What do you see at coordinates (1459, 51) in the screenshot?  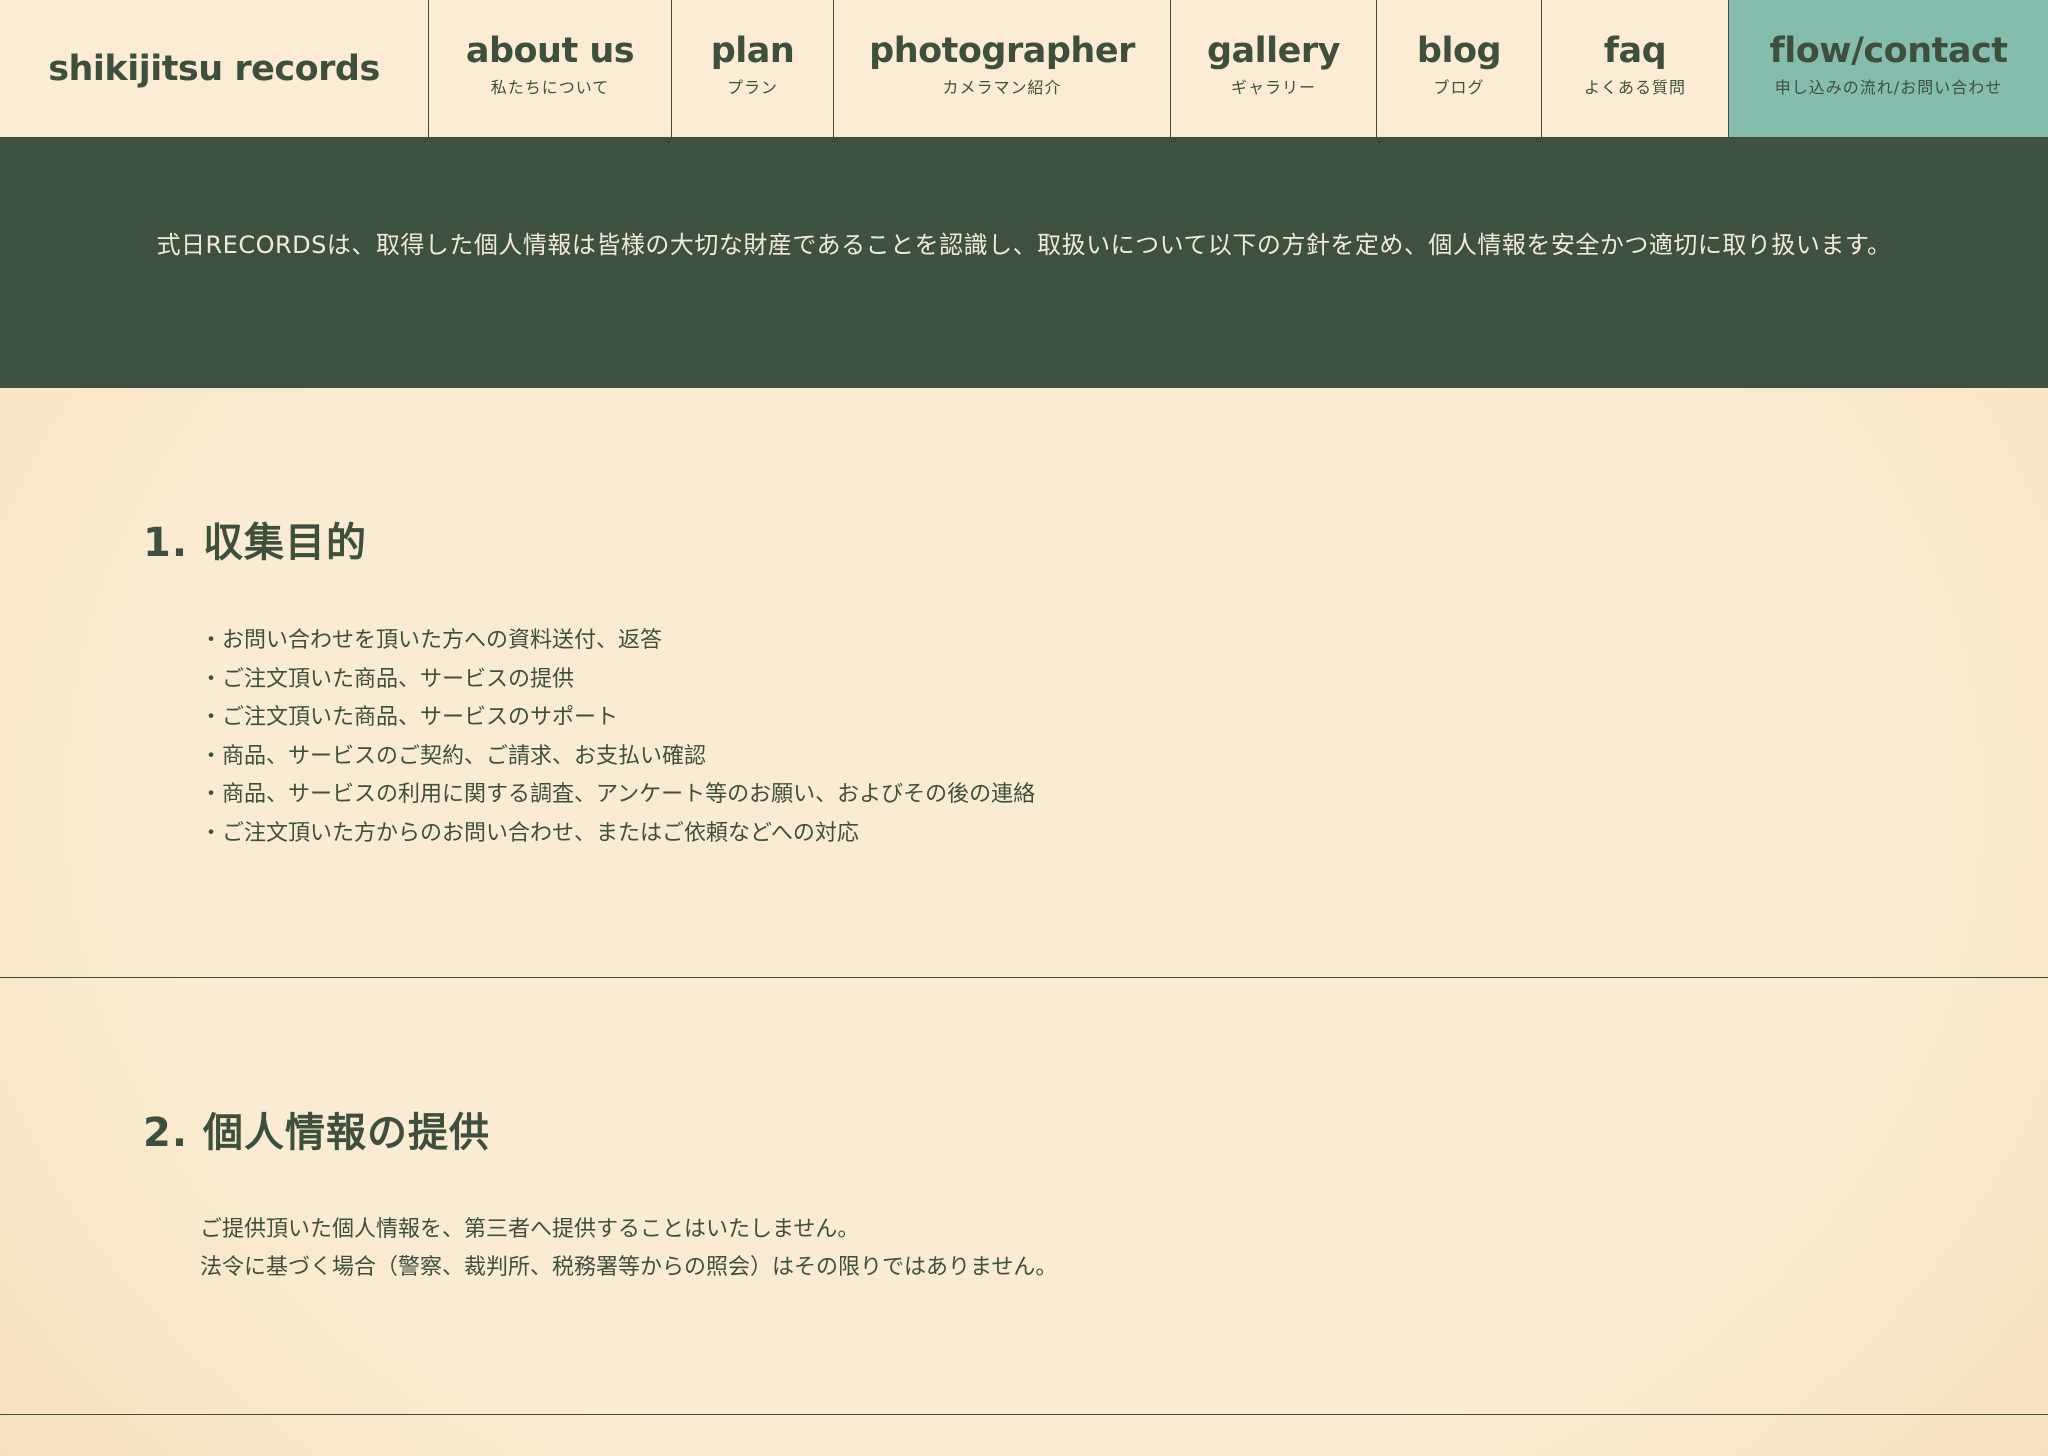 I see `nav-label: blog` at bounding box center [1459, 51].